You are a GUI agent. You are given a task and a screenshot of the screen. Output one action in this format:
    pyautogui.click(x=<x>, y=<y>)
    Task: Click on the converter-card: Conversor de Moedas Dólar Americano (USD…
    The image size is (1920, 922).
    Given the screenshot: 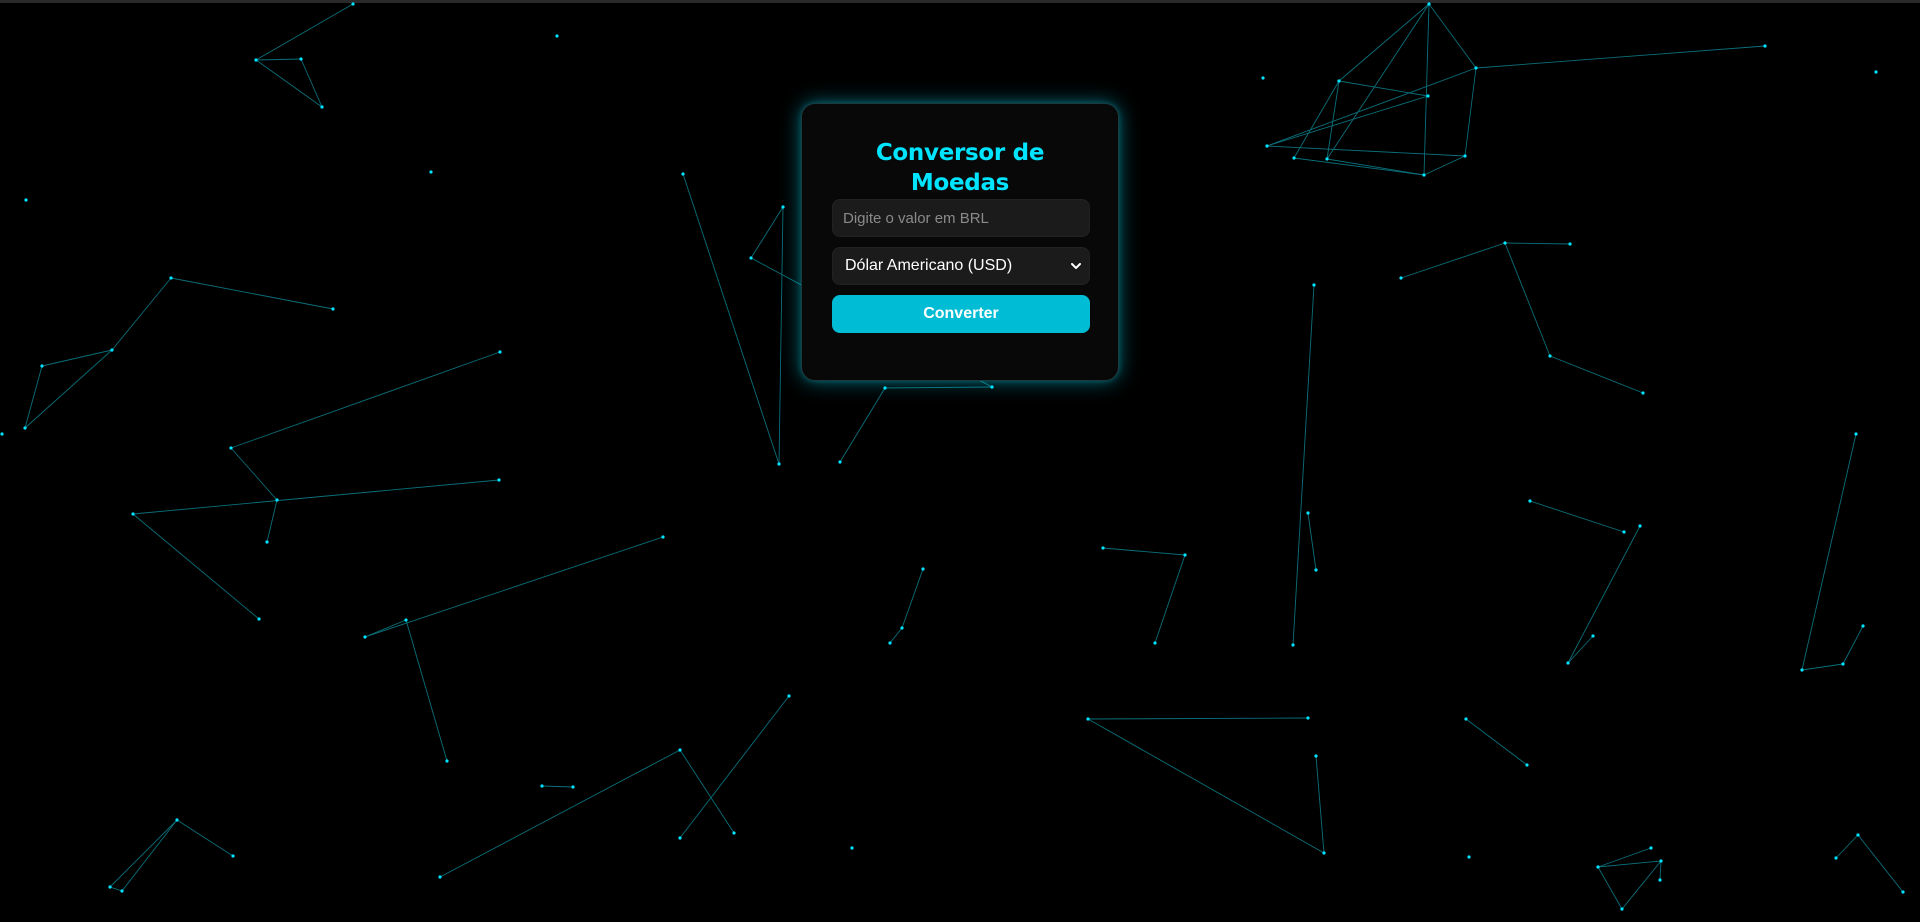 What is the action you would take?
    pyautogui.click(x=960, y=242)
    